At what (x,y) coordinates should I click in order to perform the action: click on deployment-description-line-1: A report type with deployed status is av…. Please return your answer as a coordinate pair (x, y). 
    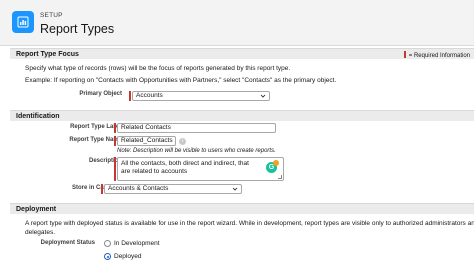
    Looking at the image, I should click on (249, 223).